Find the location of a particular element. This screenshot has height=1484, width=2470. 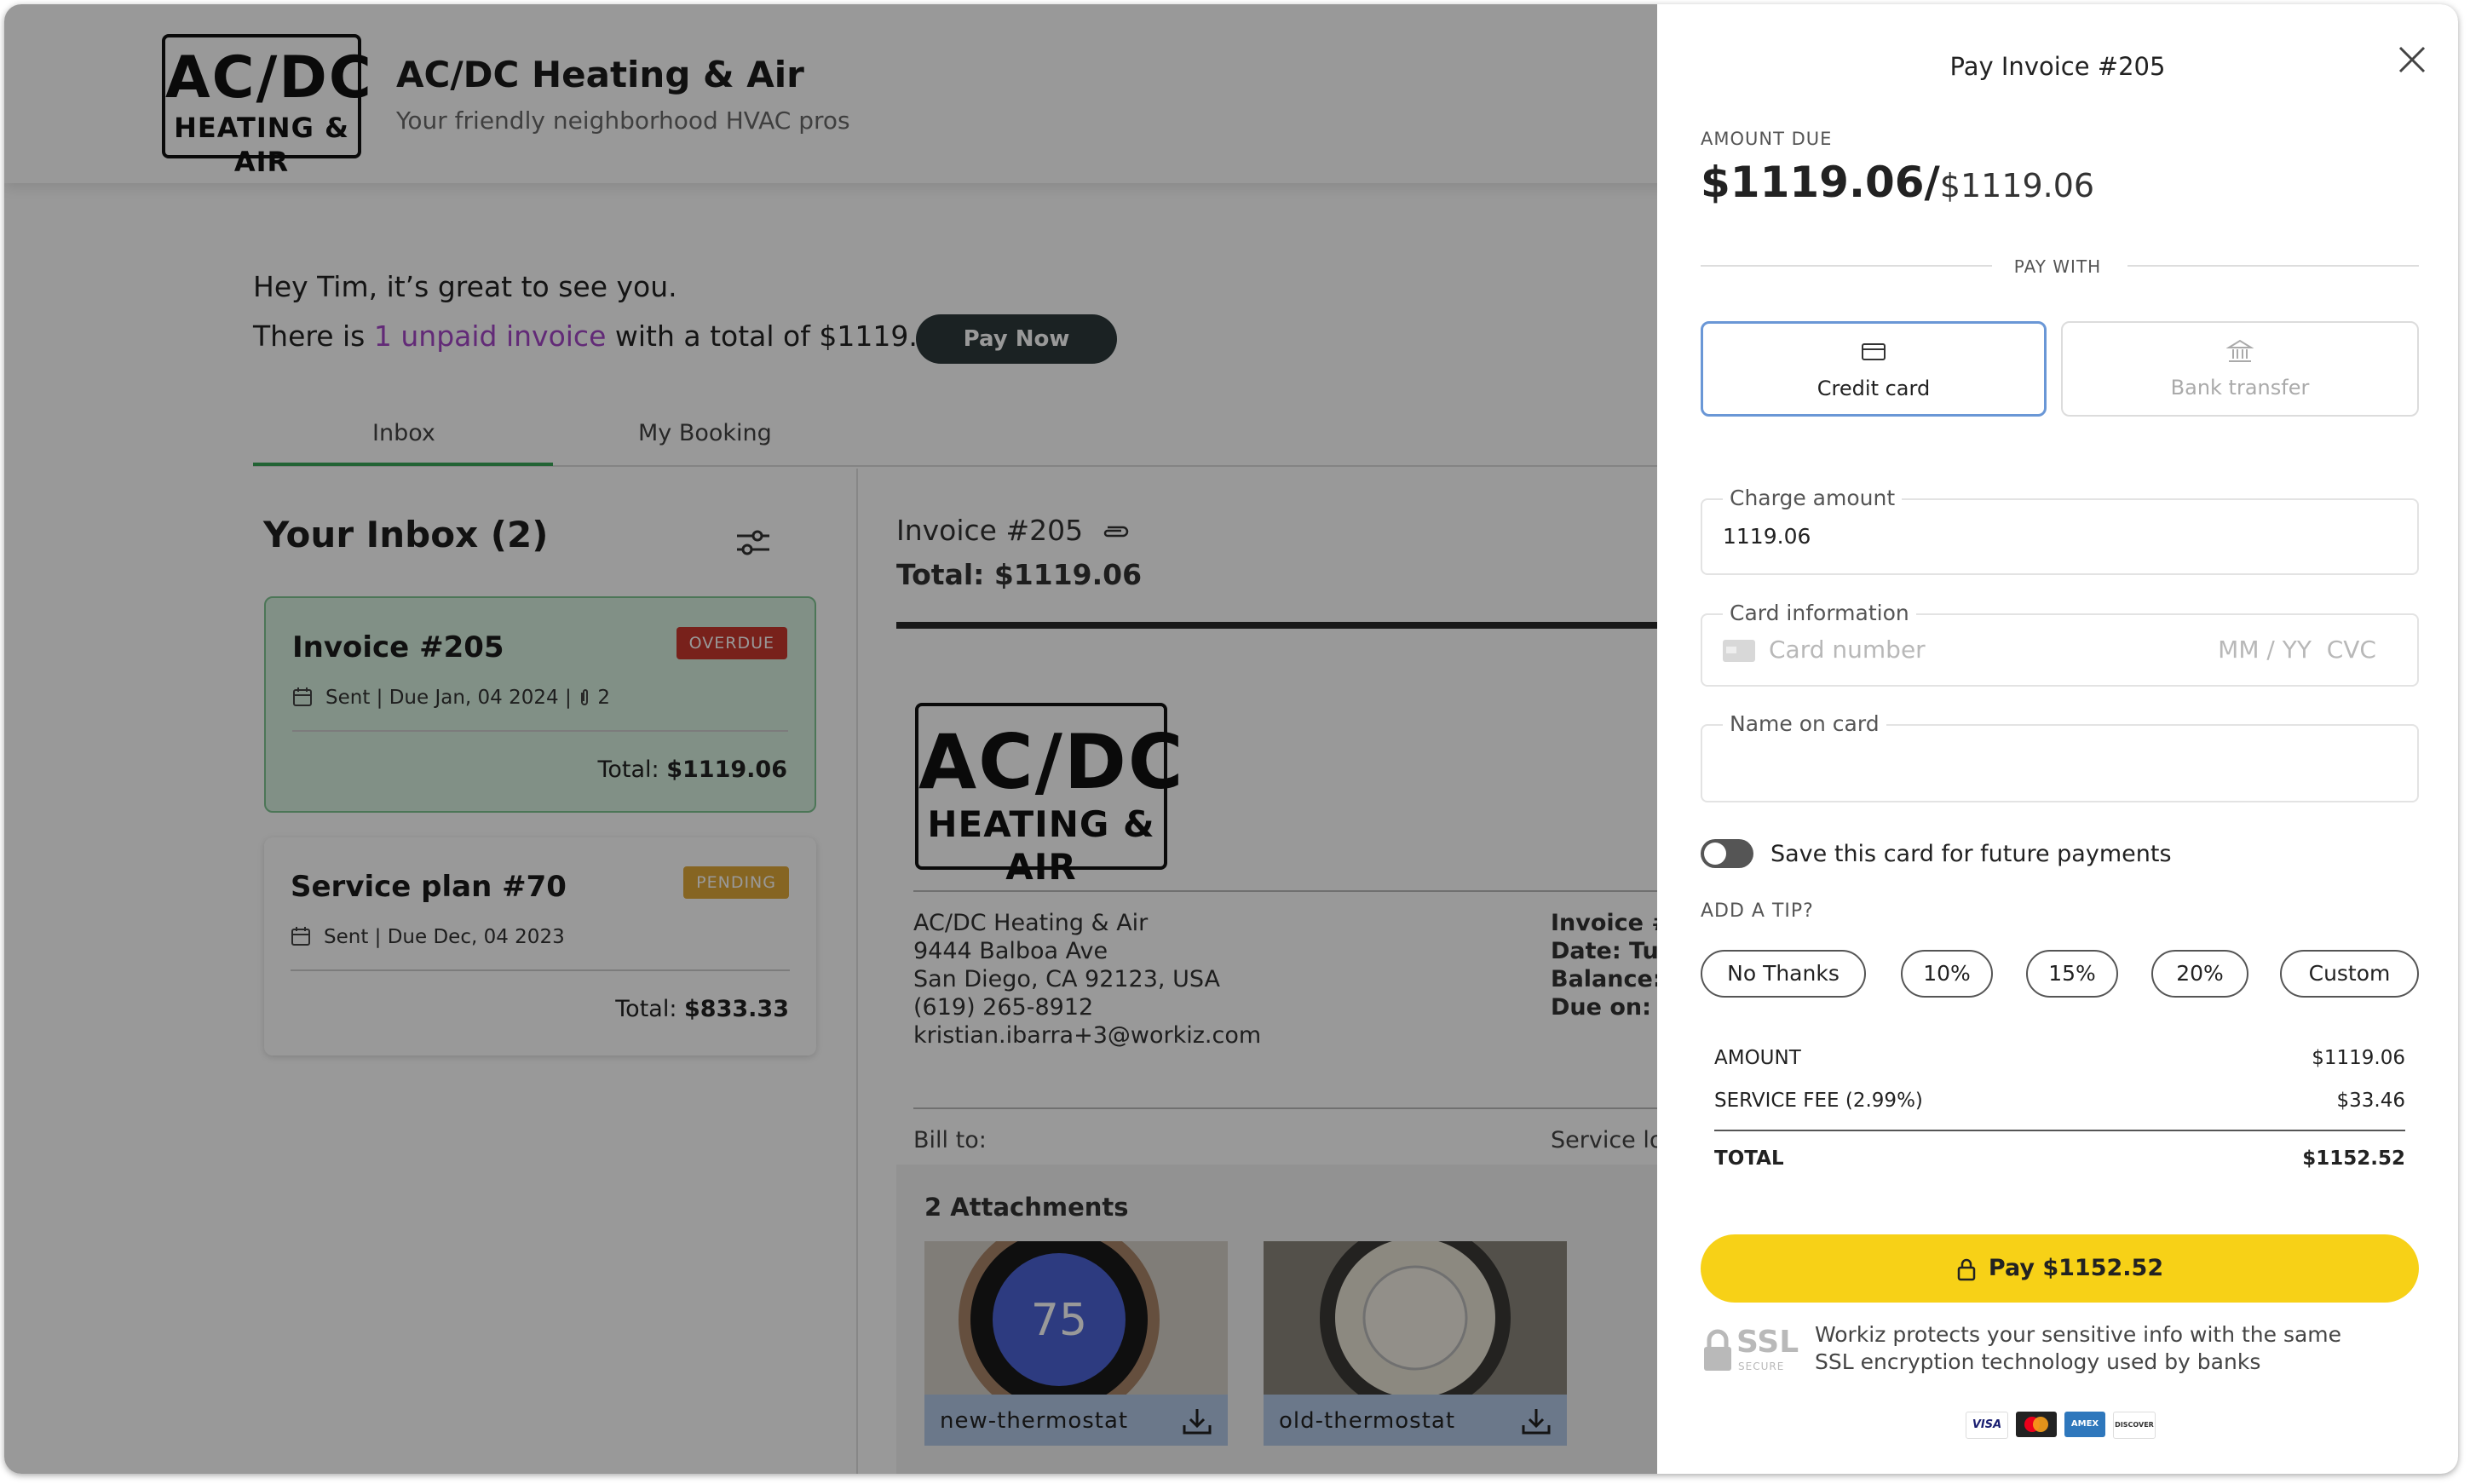

payment-title: Pay Invoice #205 is located at coordinates (2058, 66).